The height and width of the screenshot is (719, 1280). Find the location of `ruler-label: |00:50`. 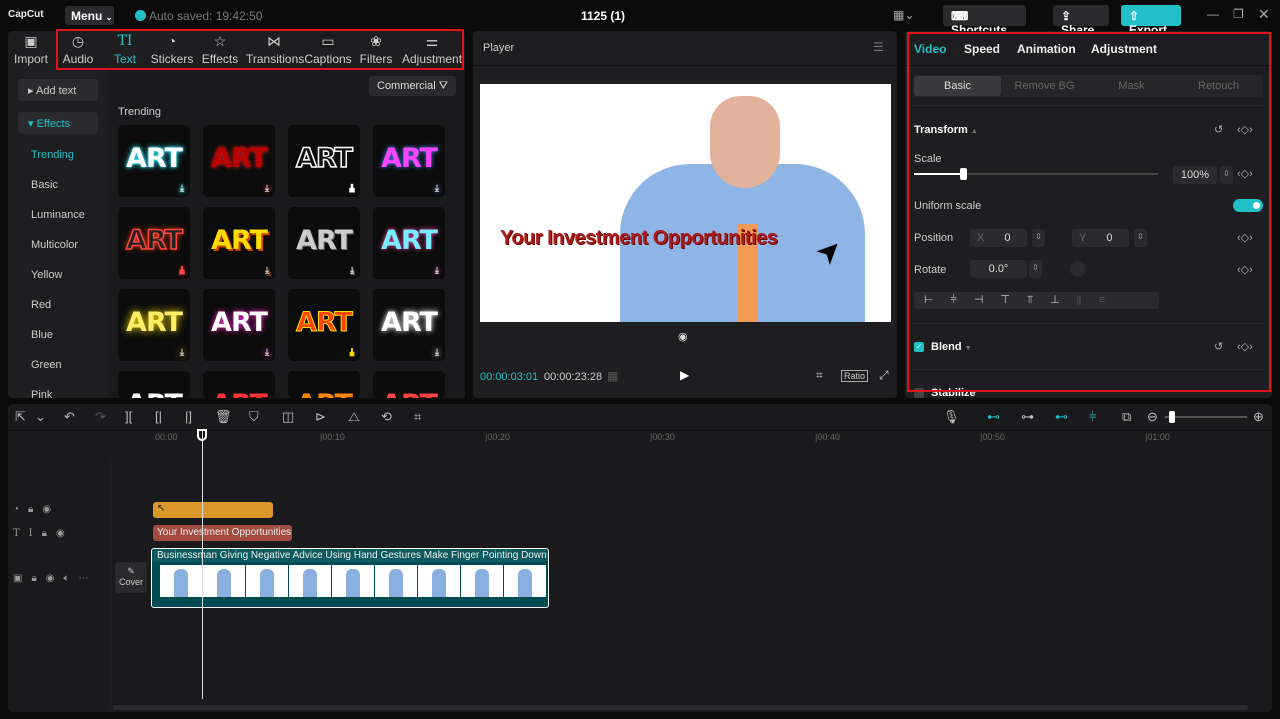

ruler-label: |00:50 is located at coordinates (992, 437).